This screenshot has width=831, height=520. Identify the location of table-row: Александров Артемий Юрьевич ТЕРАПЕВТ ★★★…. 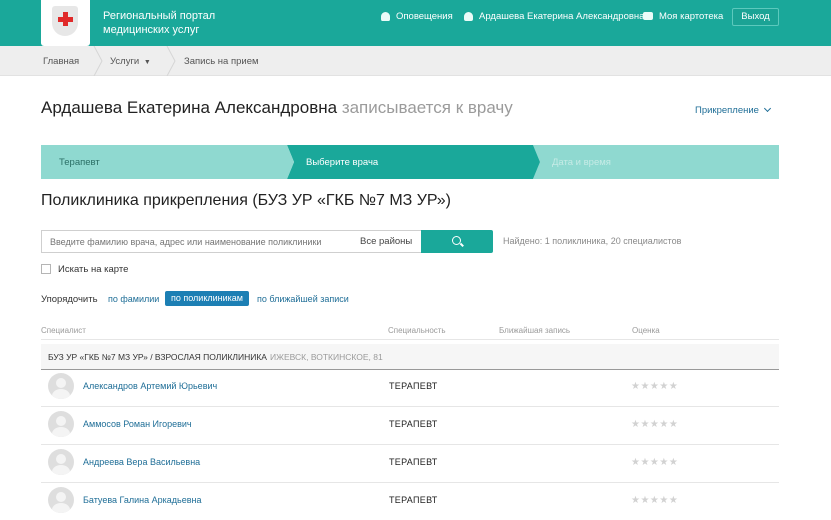
(410, 387).